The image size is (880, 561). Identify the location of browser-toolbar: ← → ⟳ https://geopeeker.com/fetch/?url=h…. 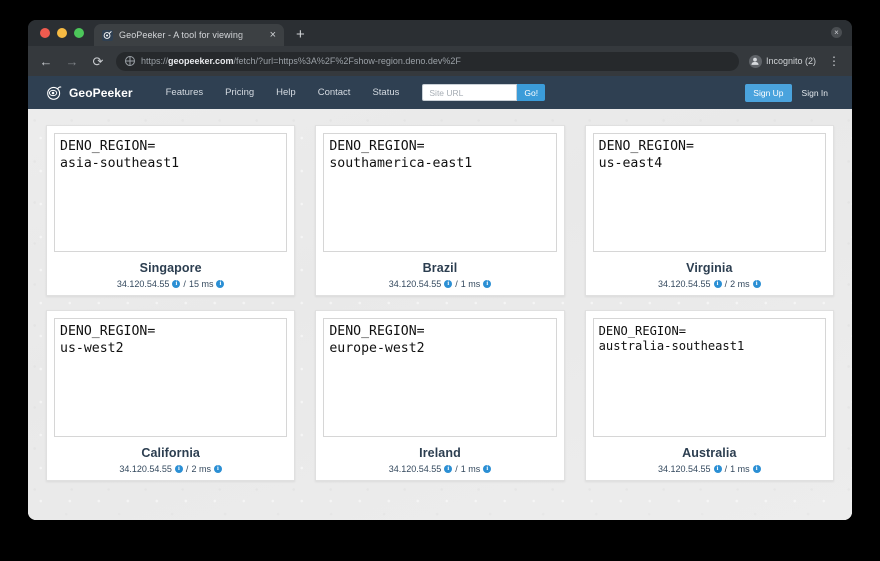
(440, 61).